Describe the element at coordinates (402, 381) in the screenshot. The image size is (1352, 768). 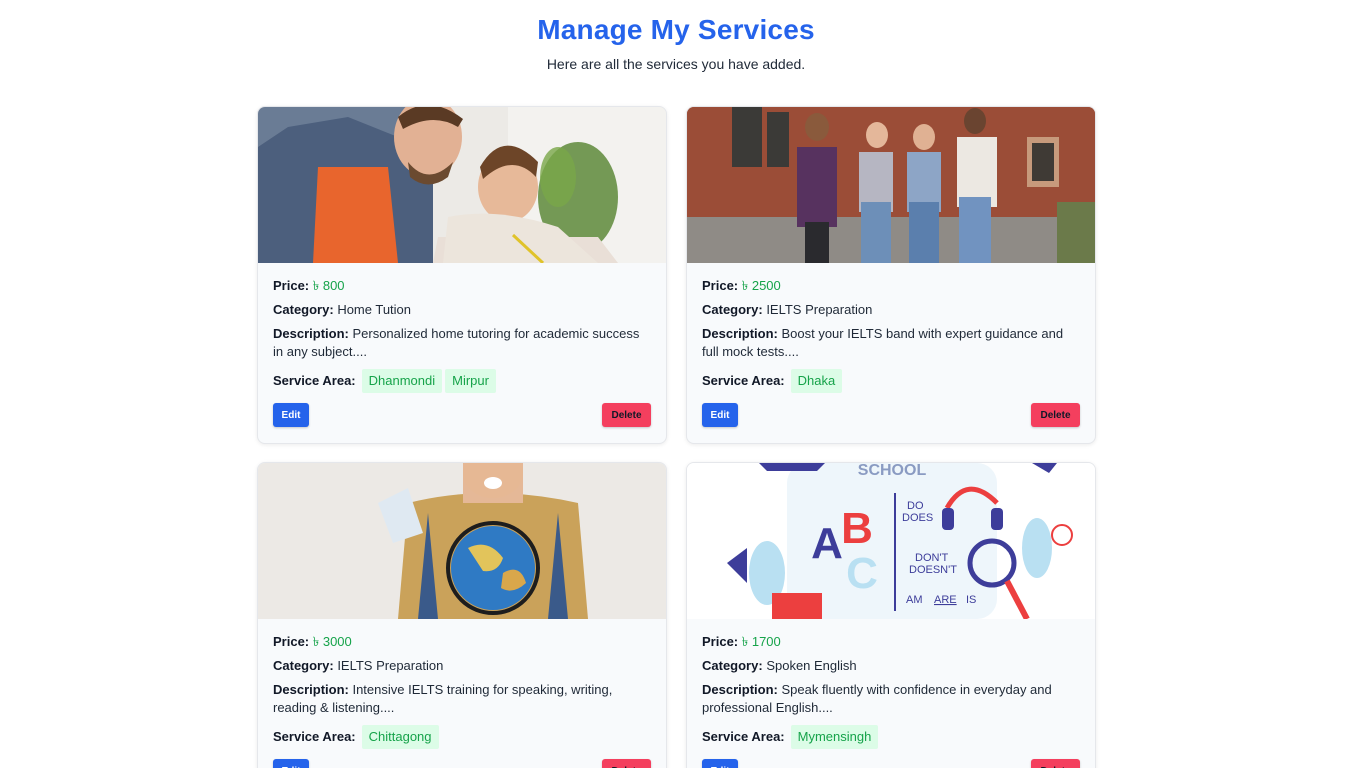
I see `area-chip: Dhanmondi` at that location.